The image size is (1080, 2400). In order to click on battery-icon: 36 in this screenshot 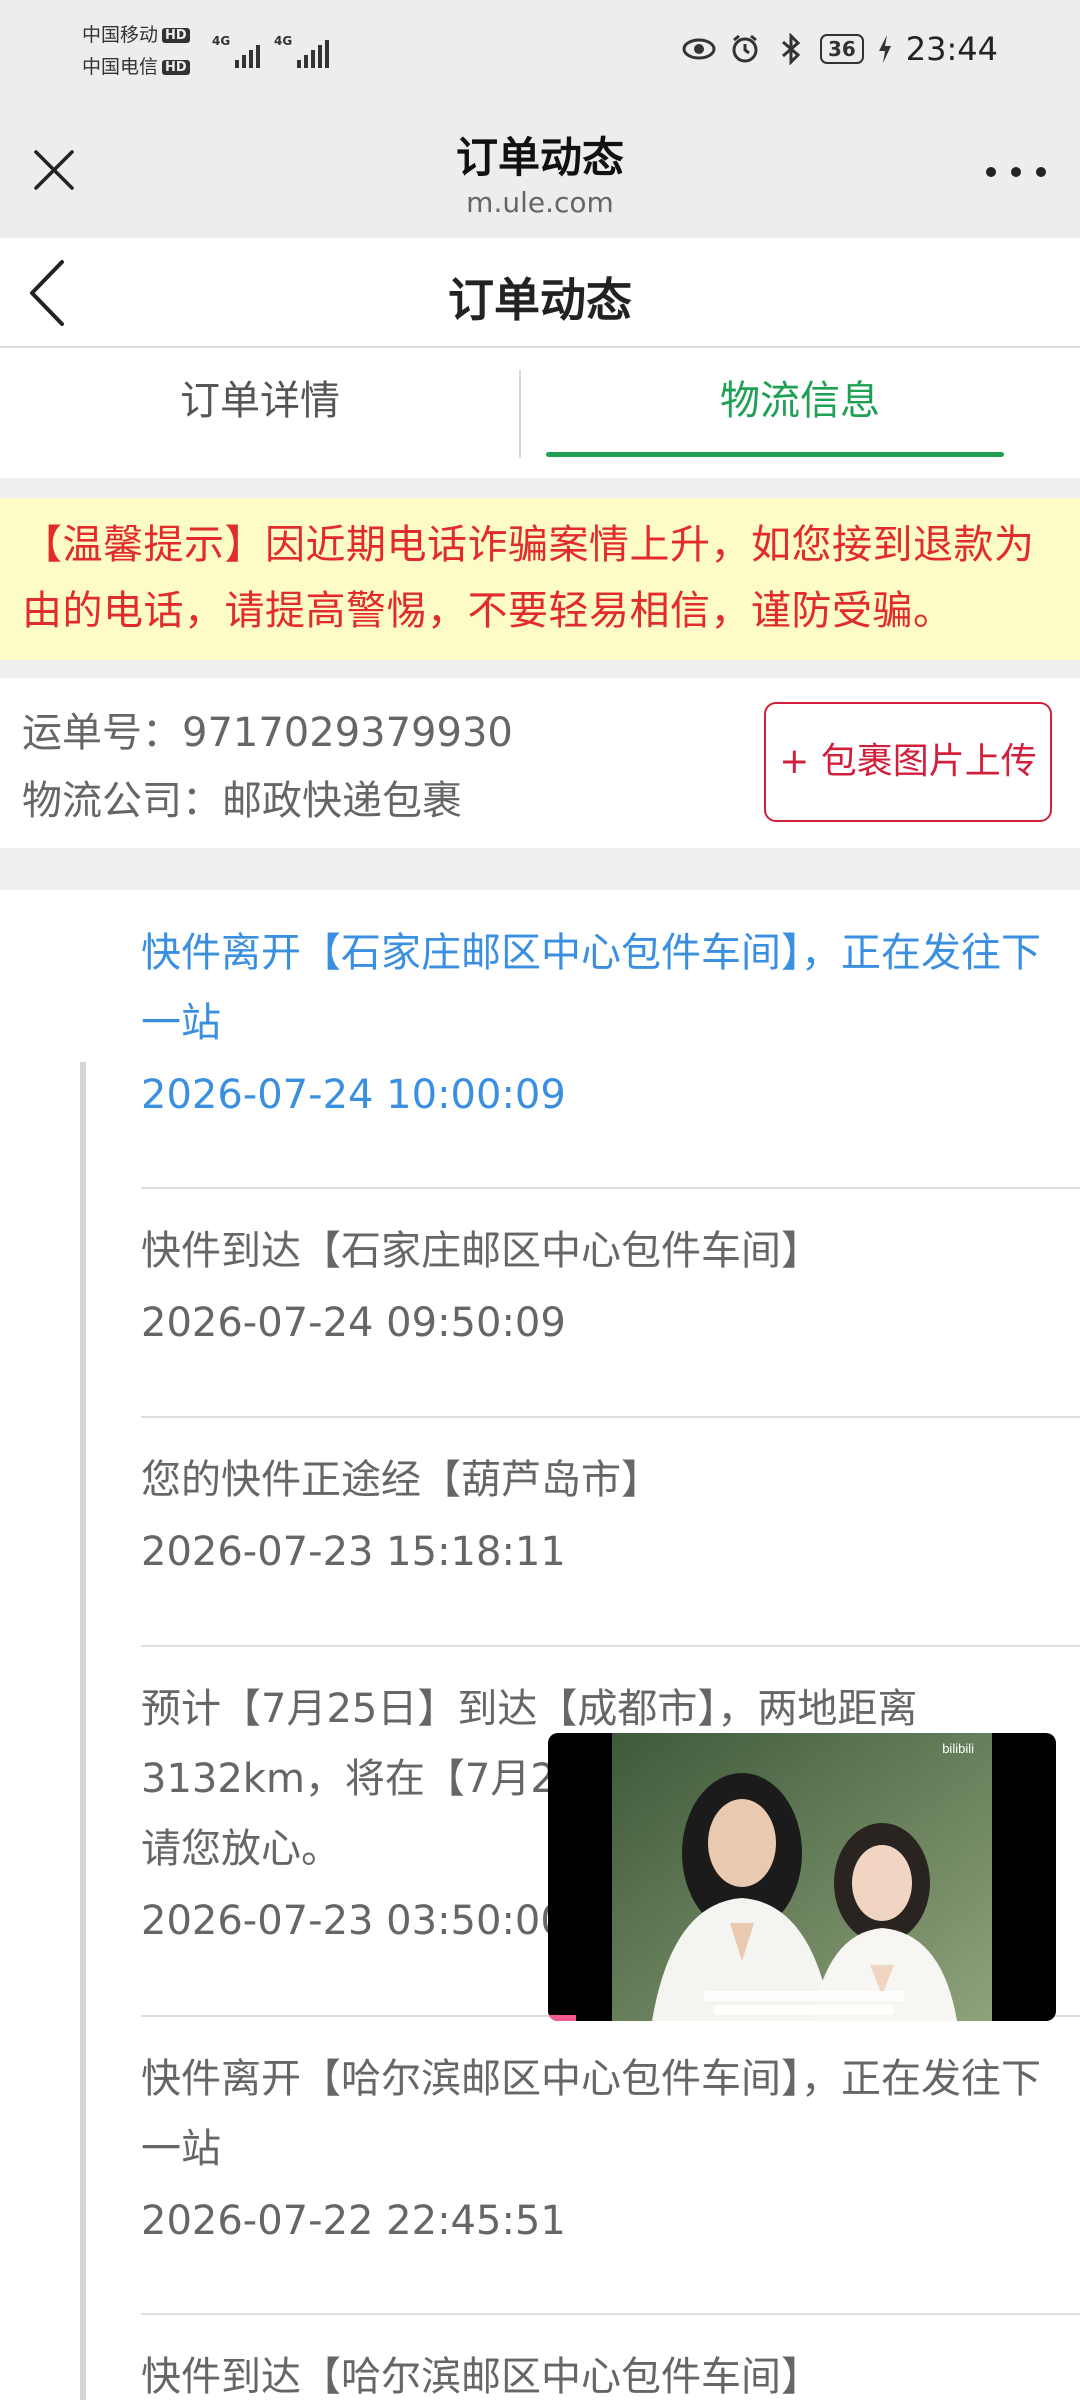, I will do `click(841, 49)`.